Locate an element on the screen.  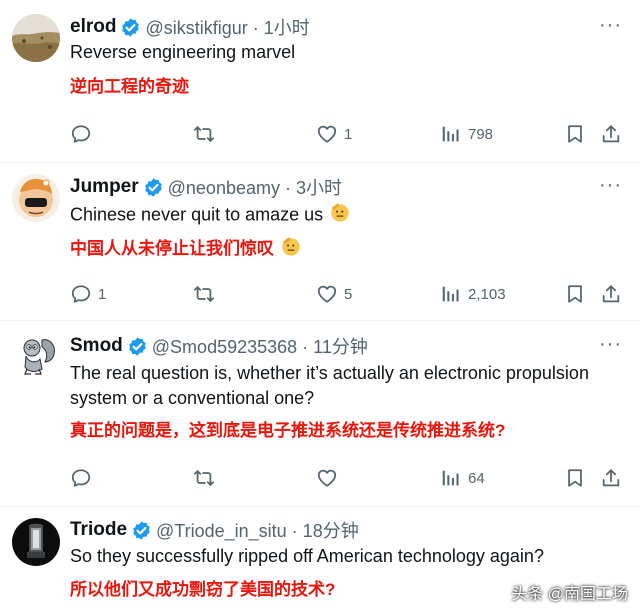
tweet-actions: 1 5 2,103 is located at coordinates (350, 294).